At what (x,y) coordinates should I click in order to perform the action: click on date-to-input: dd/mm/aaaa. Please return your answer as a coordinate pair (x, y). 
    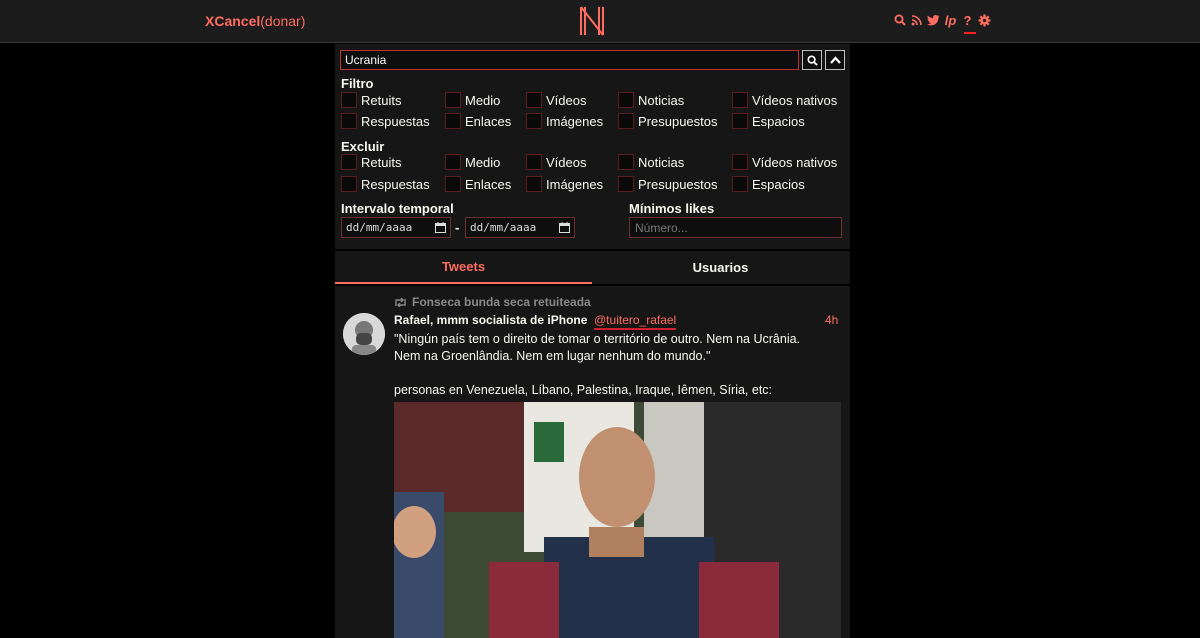
    Looking at the image, I should click on (520, 227).